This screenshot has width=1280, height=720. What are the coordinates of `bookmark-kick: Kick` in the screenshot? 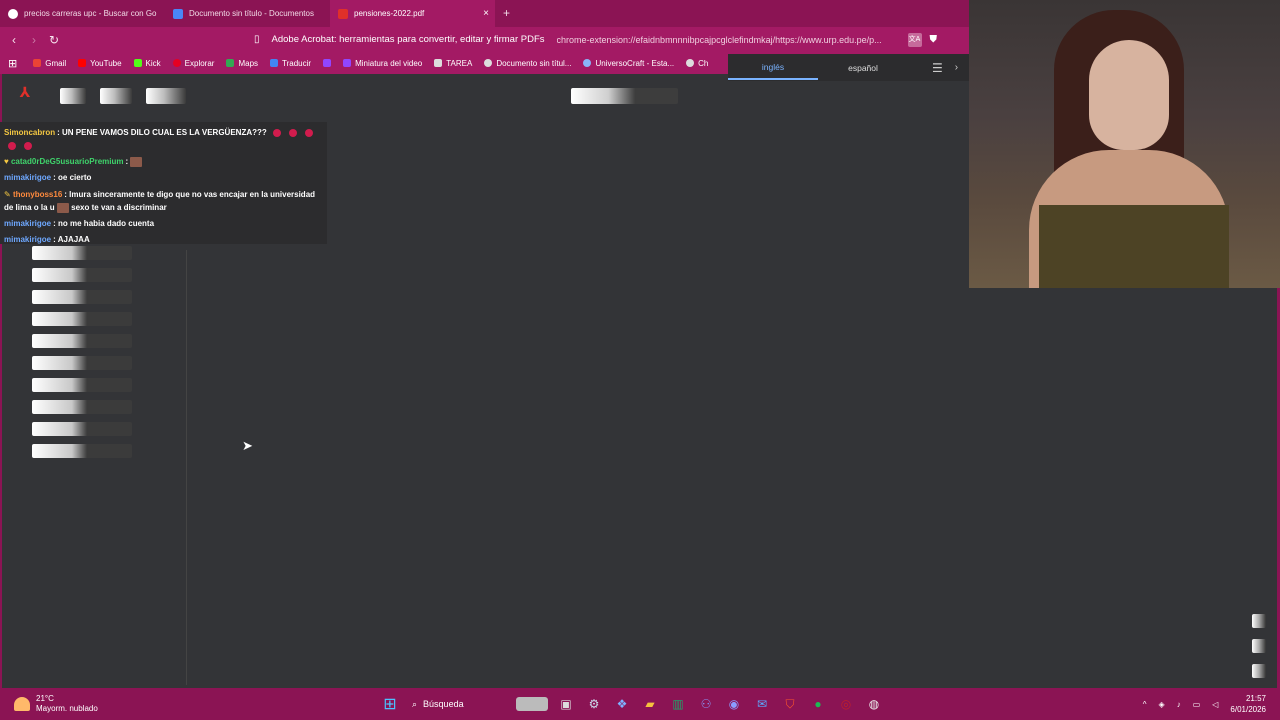 It's located at (147, 63).